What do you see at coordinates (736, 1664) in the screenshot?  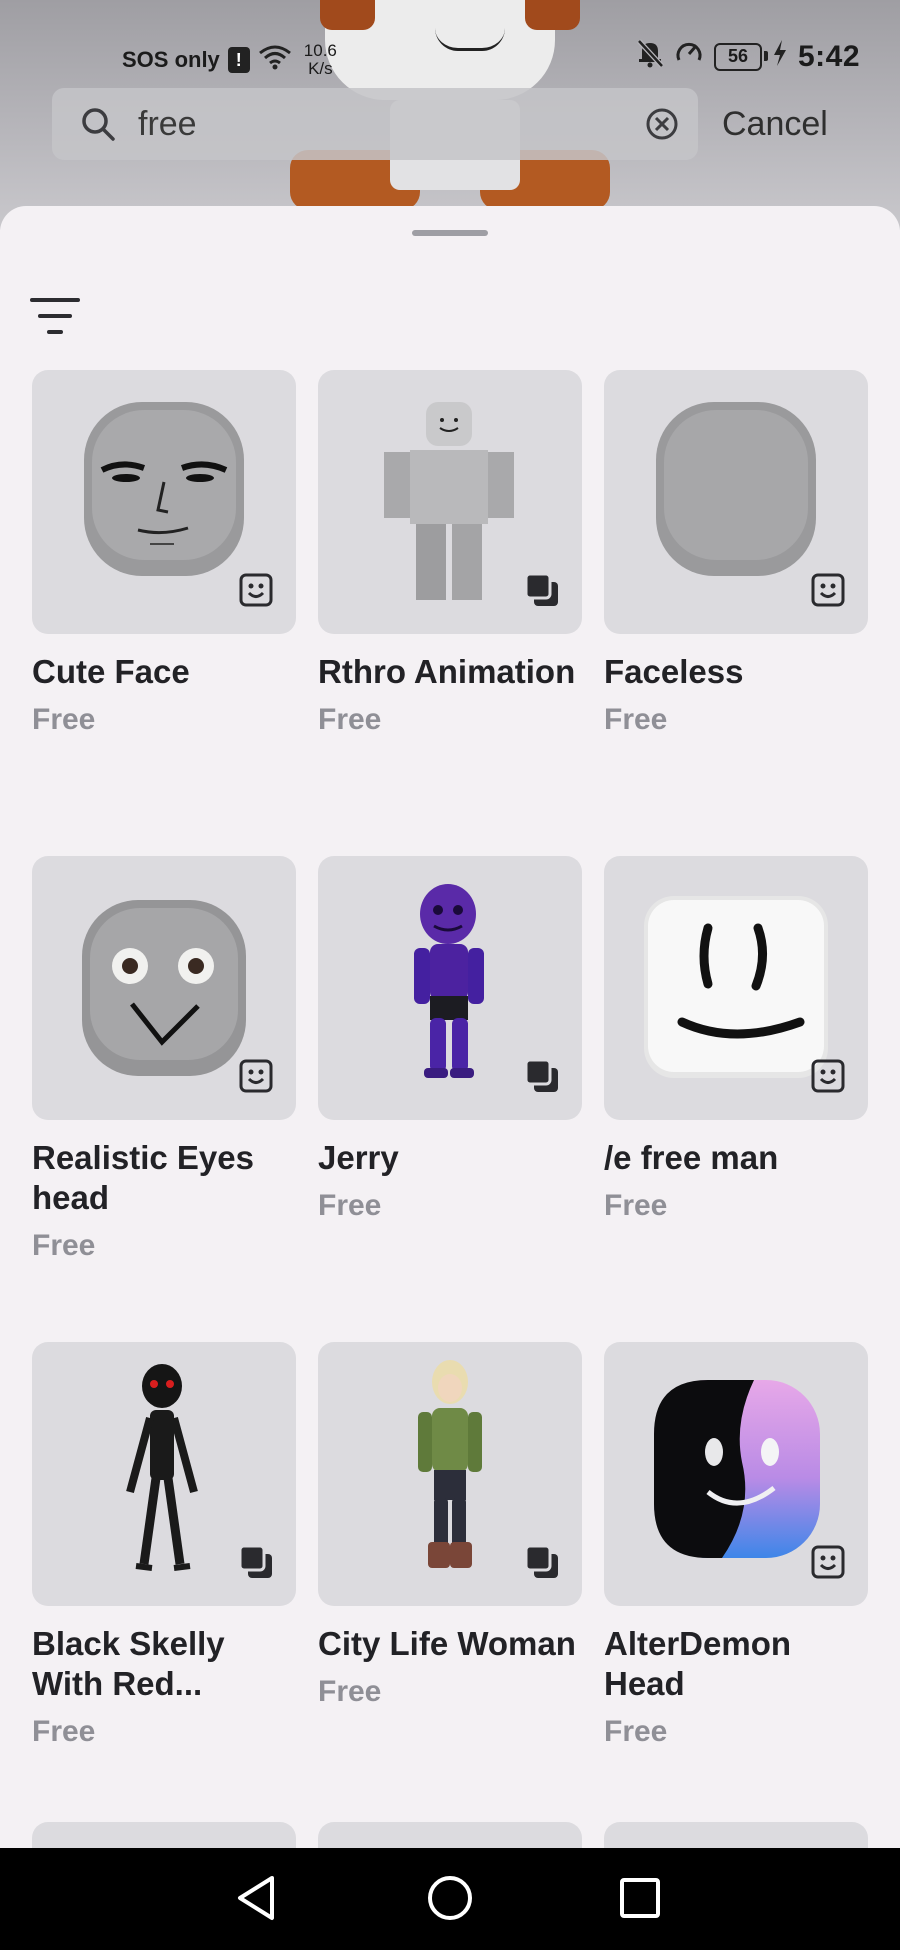 I see `item-name: AlterDemon Head` at bounding box center [736, 1664].